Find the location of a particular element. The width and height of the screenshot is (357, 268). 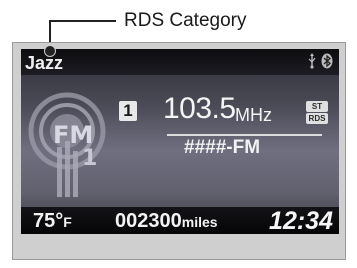

rds-category: Jazz is located at coordinates (44, 63).